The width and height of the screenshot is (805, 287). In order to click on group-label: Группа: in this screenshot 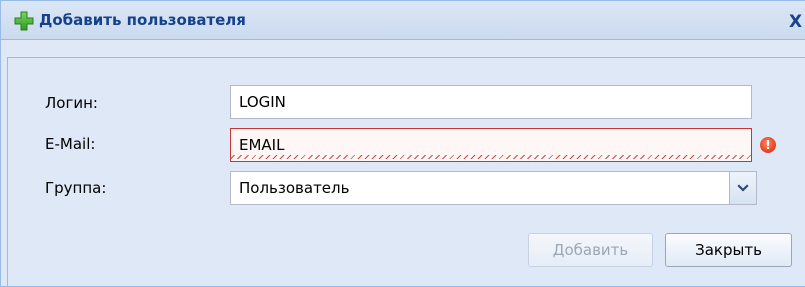, I will do `click(76, 188)`.